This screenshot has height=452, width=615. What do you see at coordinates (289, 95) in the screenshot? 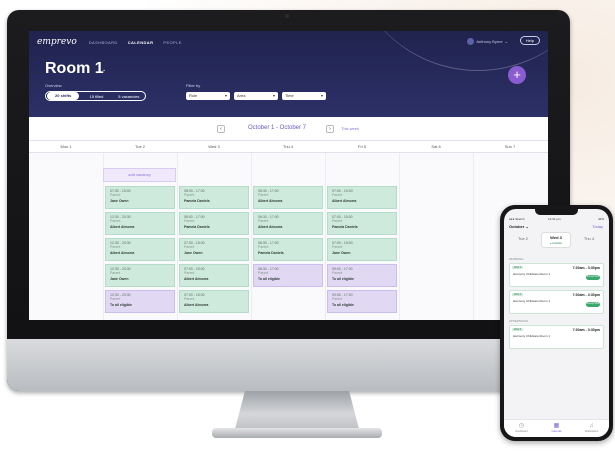
I see `filter-time-value: Time` at bounding box center [289, 95].